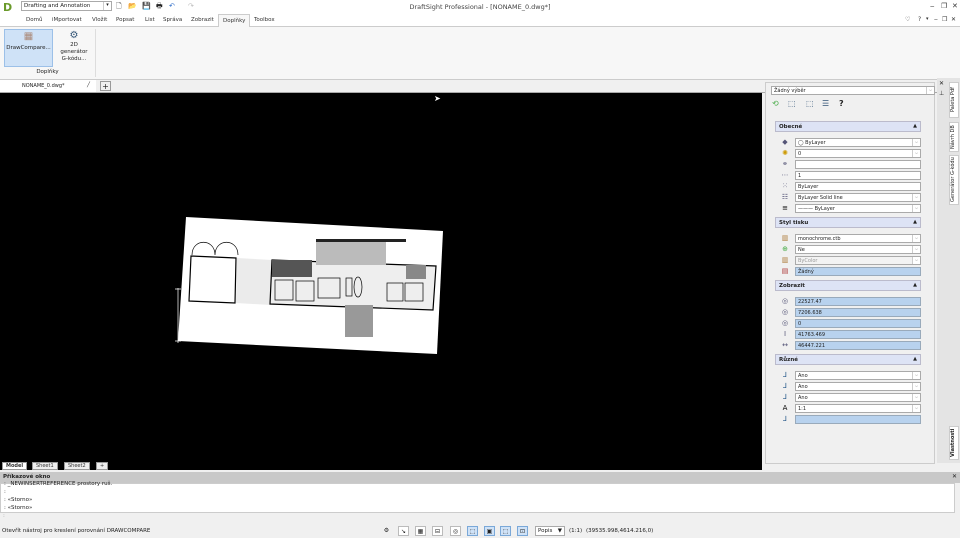 The height and width of the screenshot is (538, 960). I want to click on height-field: 41763.469, so click(858, 334).